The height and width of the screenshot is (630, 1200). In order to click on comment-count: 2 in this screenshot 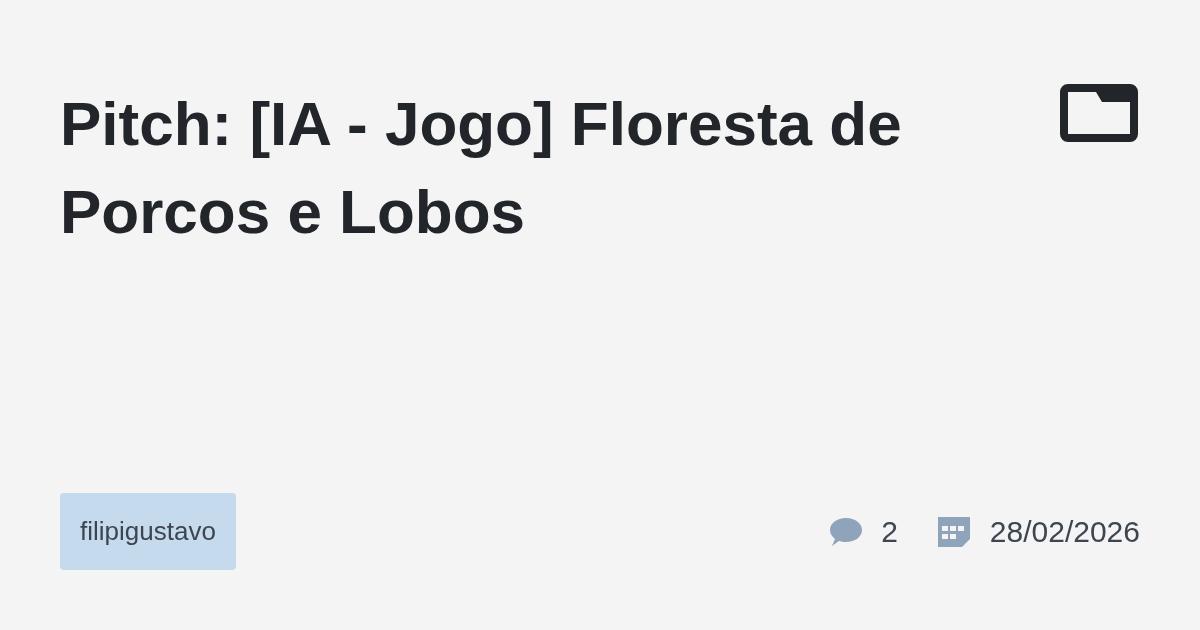, I will do `click(889, 532)`.